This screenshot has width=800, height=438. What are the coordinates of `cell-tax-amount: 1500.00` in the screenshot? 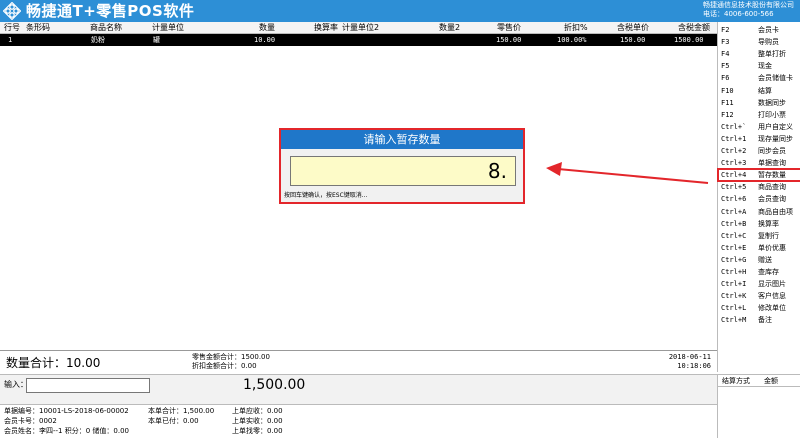 It's located at (689, 40).